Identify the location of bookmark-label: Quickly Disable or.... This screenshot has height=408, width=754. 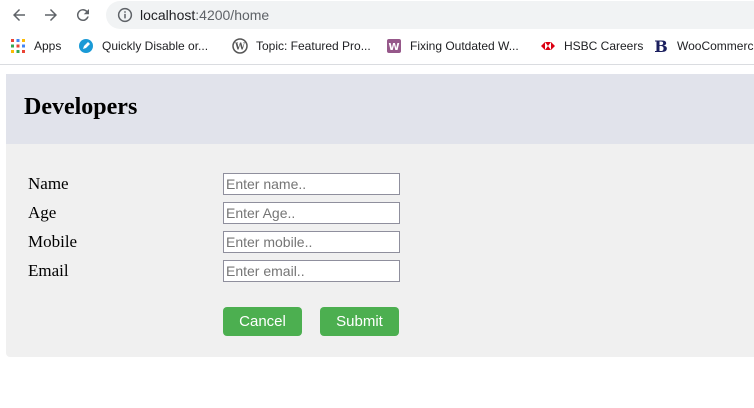
(155, 46).